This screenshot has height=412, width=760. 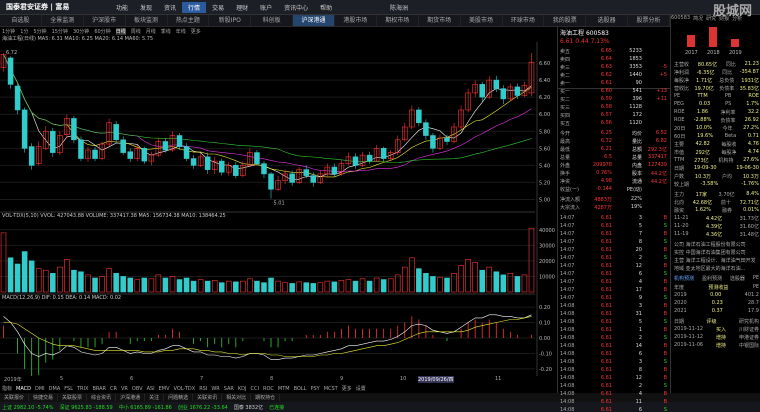 What do you see at coordinates (565, 76) in the screenshot?
I see `order-level: 卖二` at bounding box center [565, 76].